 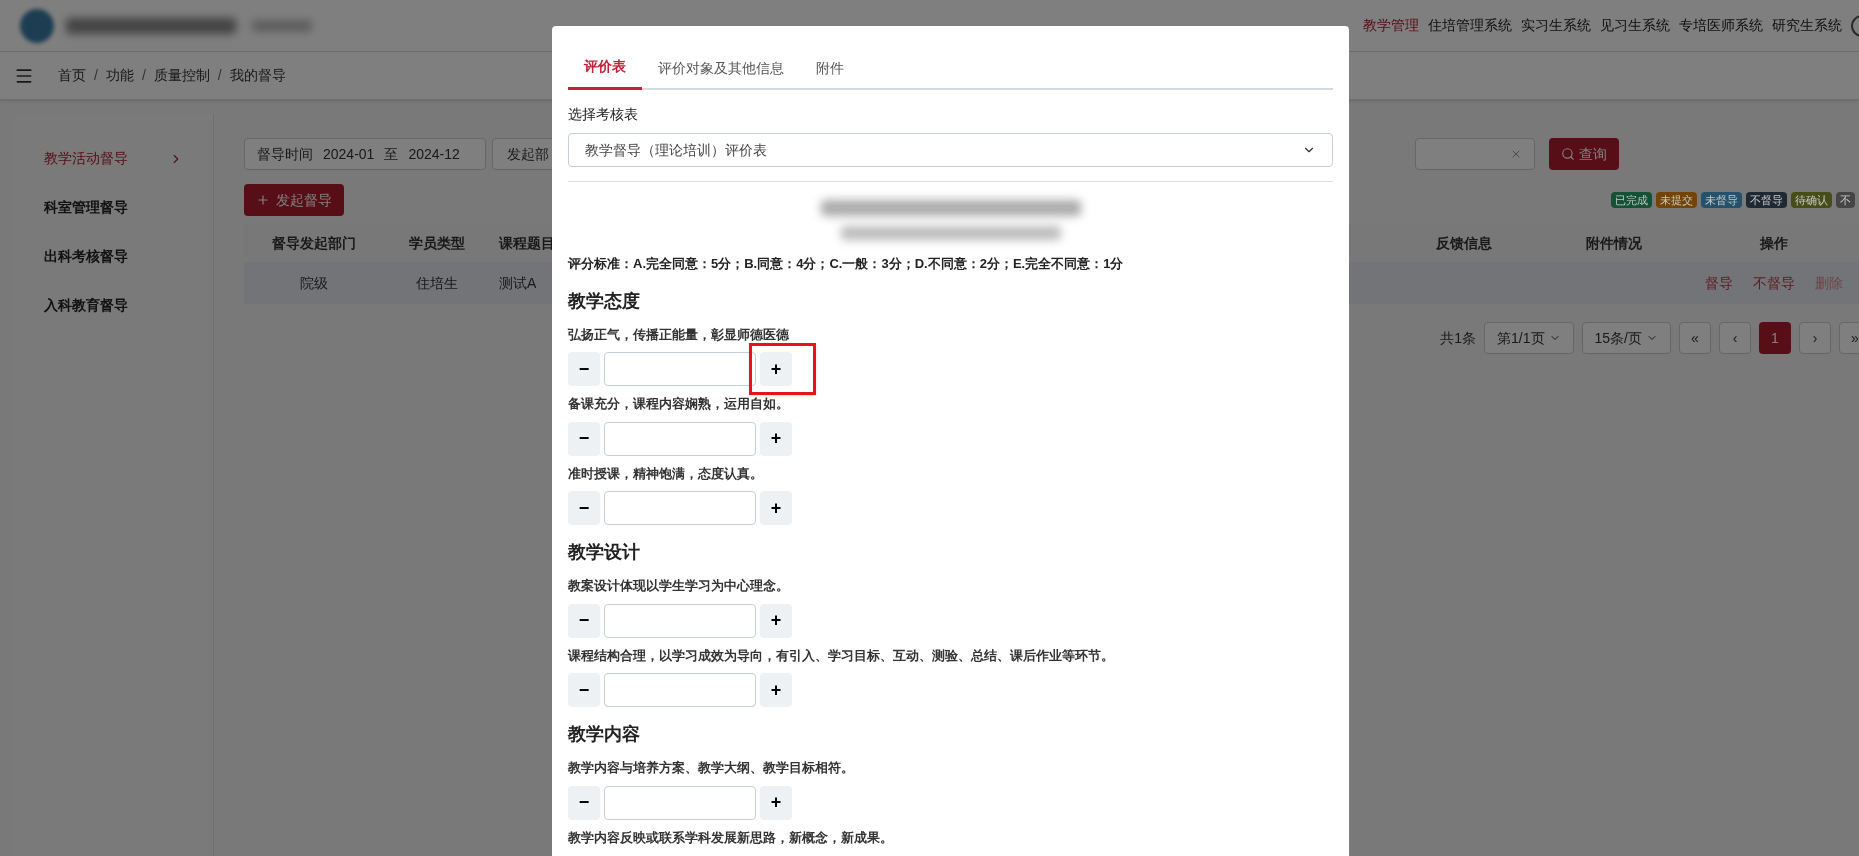 What do you see at coordinates (603, 114) in the screenshot?
I see `field-label: 选择考核表` at bounding box center [603, 114].